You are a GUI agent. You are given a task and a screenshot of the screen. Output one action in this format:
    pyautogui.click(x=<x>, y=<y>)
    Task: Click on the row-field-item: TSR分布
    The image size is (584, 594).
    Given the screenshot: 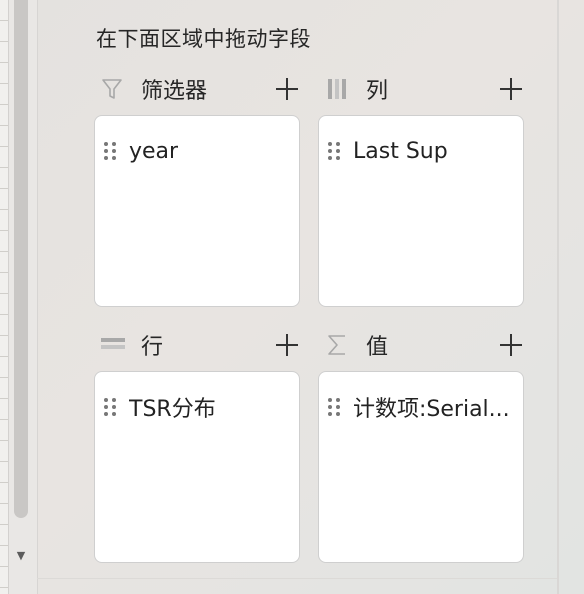 What is the action you would take?
    pyautogui.click(x=197, y=407)
    